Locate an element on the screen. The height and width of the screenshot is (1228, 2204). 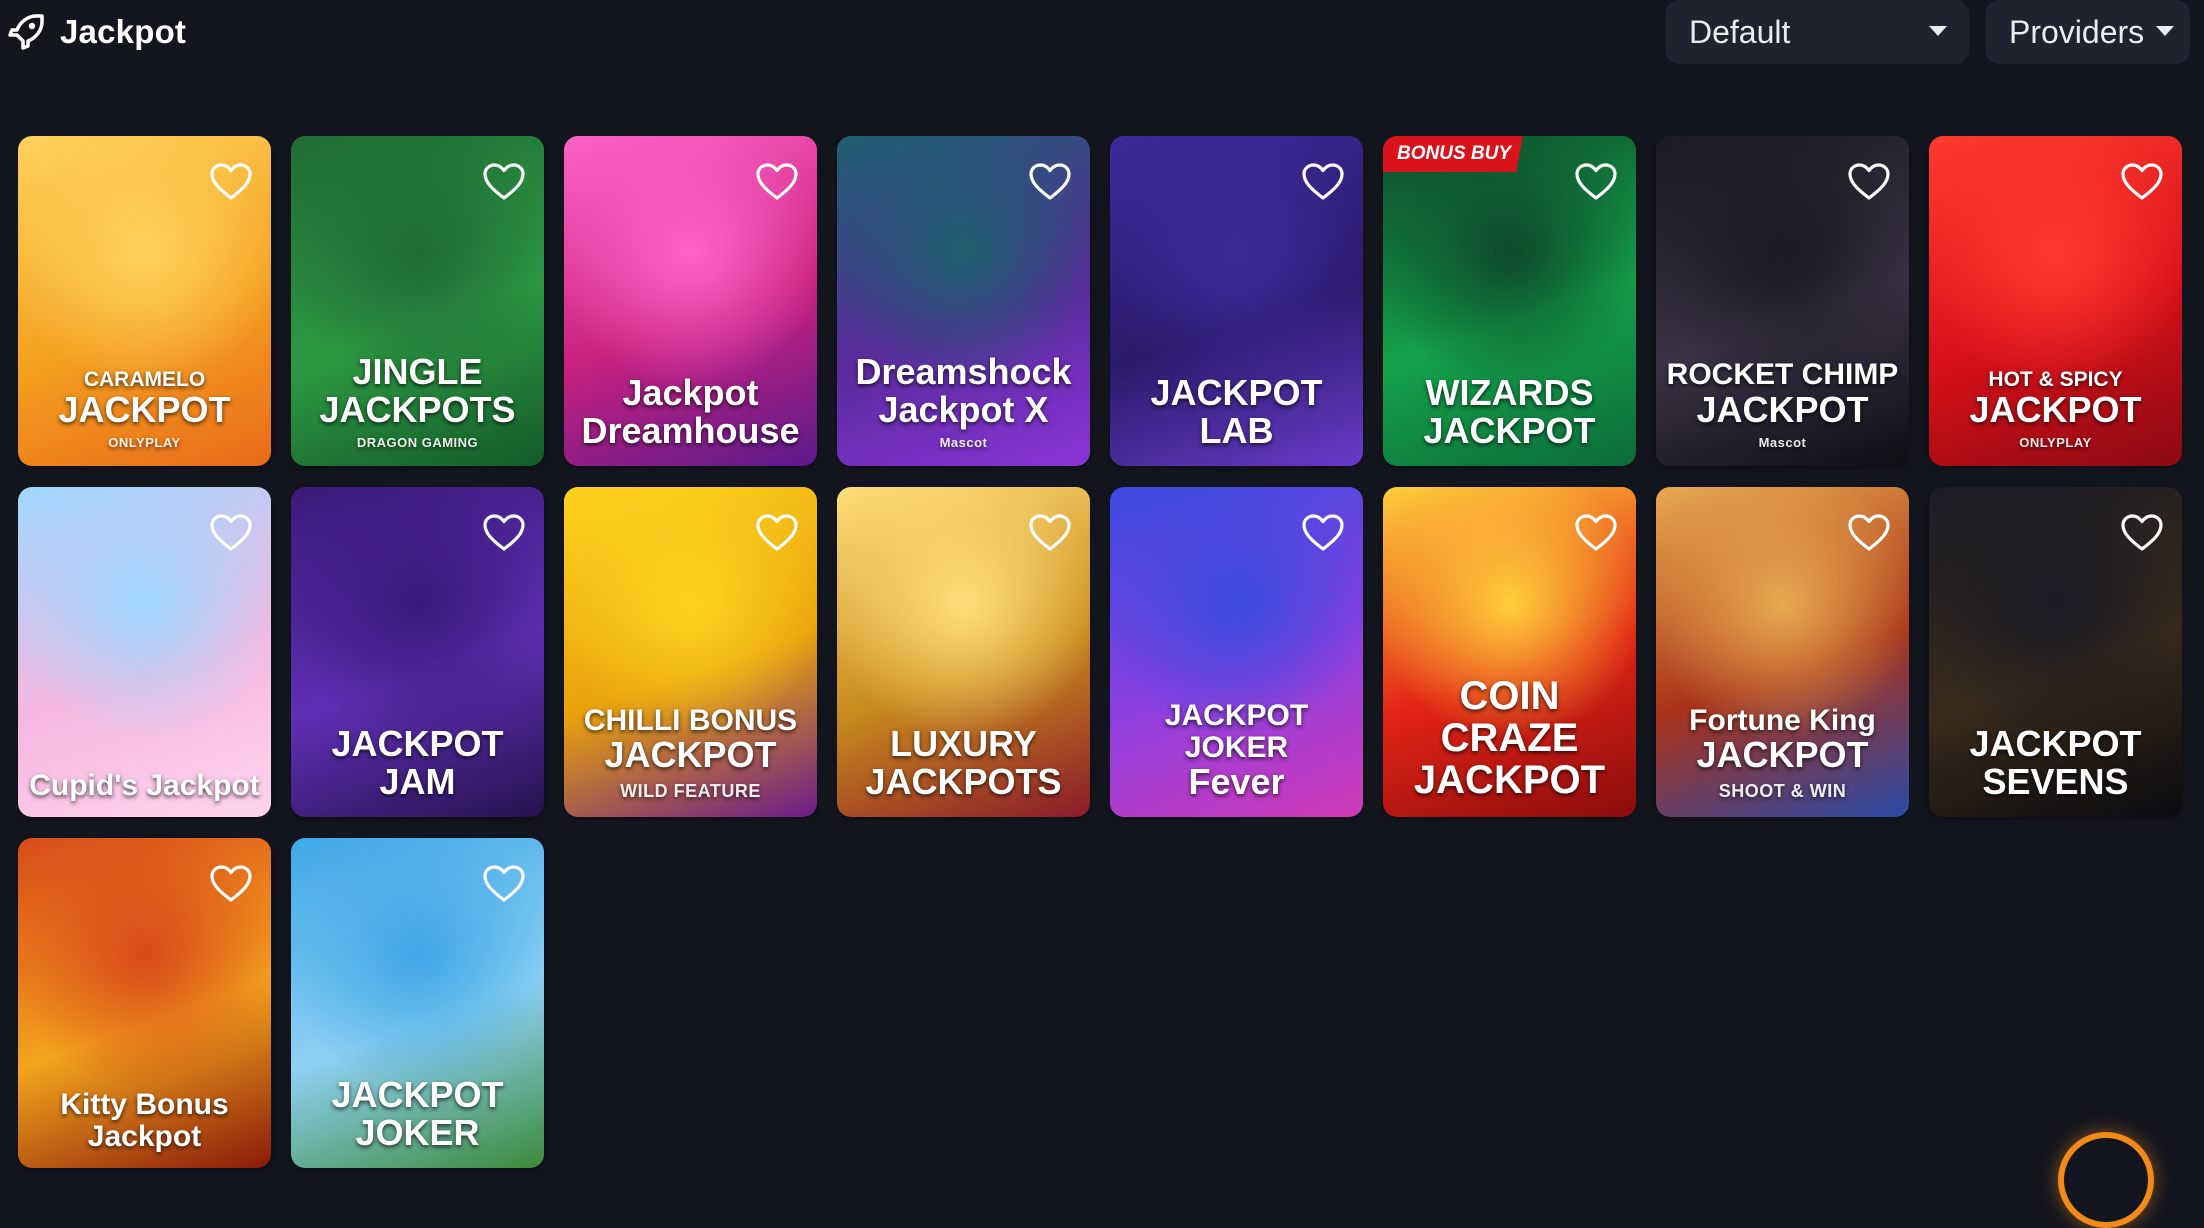
providers-dropdown-button: Providers is located at coordinates (2087, 32).